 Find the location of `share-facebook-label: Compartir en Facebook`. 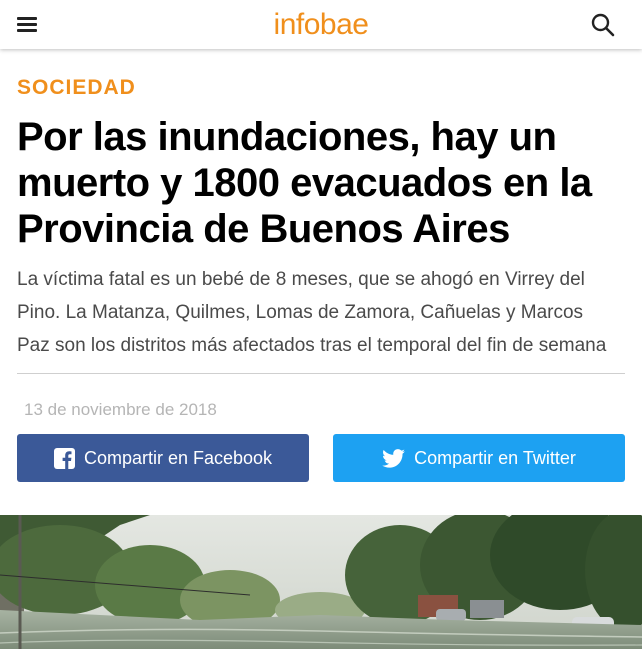

share-facebook-label: Compartir en Facebook is located at coordinates (178, 457).